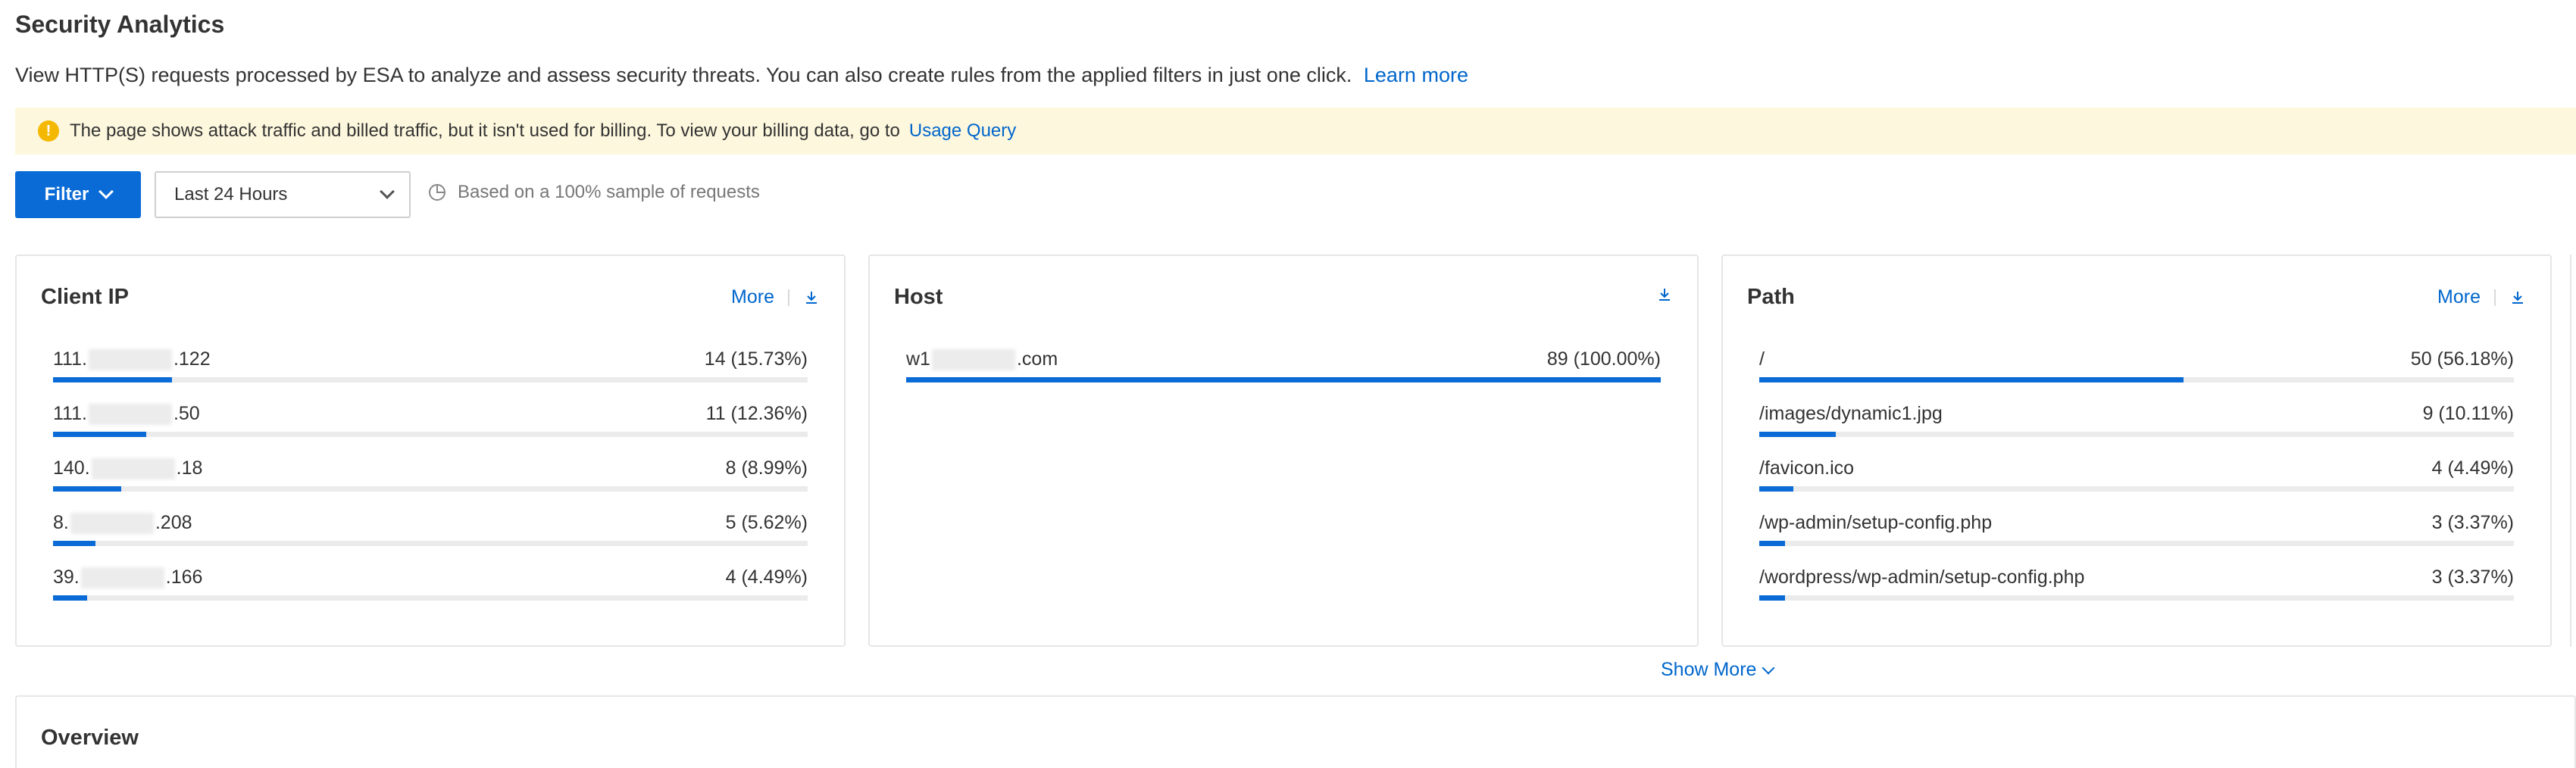  Describe the element at coordinates (609, 192) in the screenshot. I see `sample-note-text: Based on a 100% sample of requests` at that location.